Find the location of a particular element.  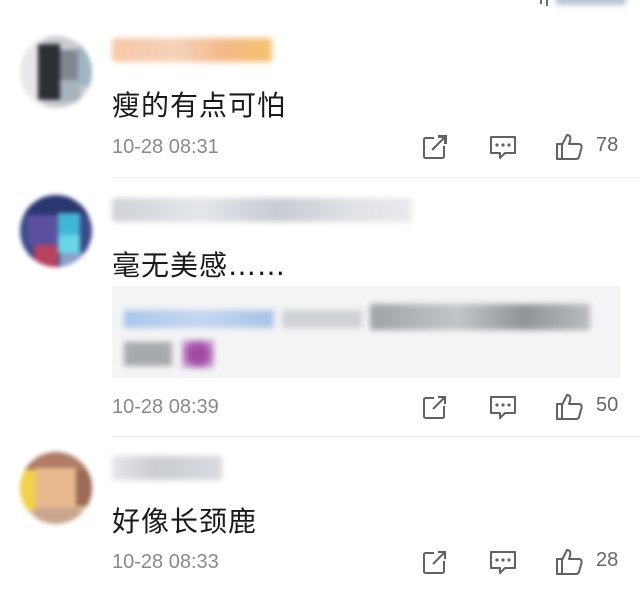

comment-time: 10-28 08:33 is located at coordinates (165, 562).